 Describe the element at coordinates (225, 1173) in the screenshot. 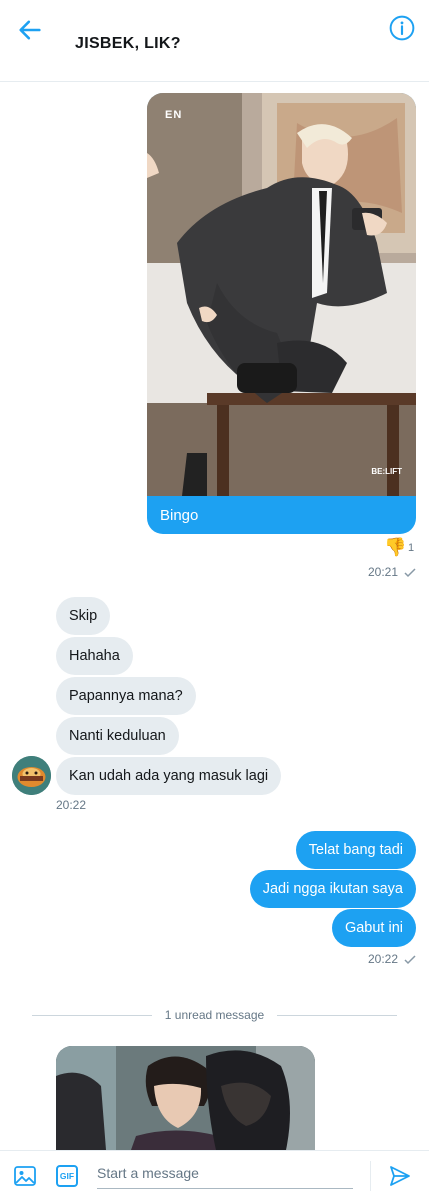

I see `message-input` at that location.